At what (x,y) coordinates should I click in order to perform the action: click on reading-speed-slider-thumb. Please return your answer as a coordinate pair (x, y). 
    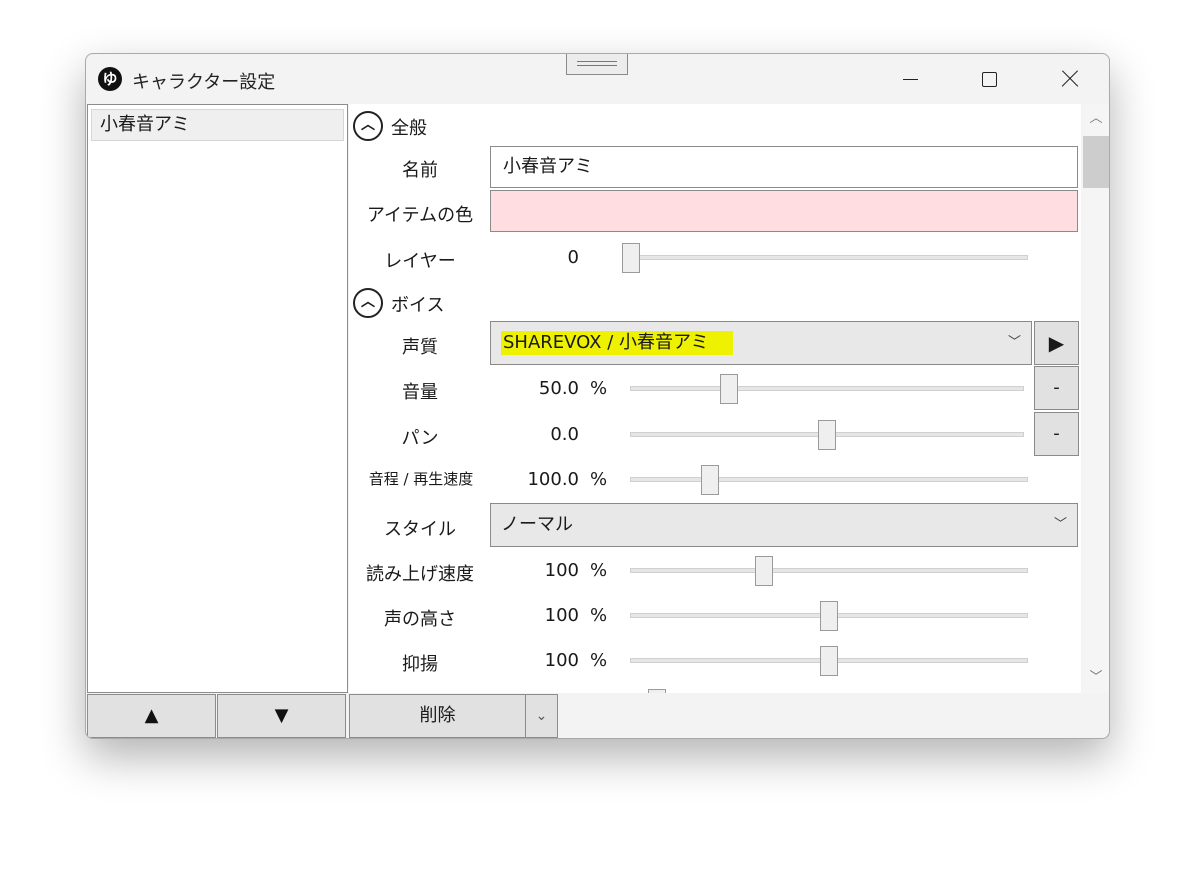
    Looking at the image, I should click on (763, 571).